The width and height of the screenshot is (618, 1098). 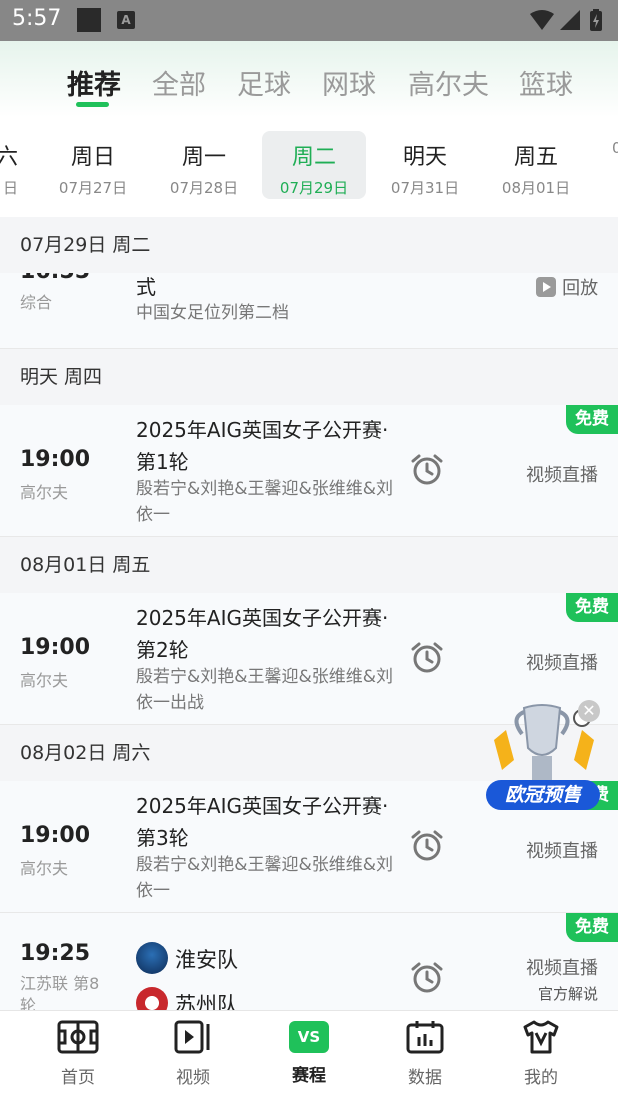 What do you see at coordinates (580, 288) in the screenshot?
I see `replay-label: 回放` at bounding box center [580, 288].